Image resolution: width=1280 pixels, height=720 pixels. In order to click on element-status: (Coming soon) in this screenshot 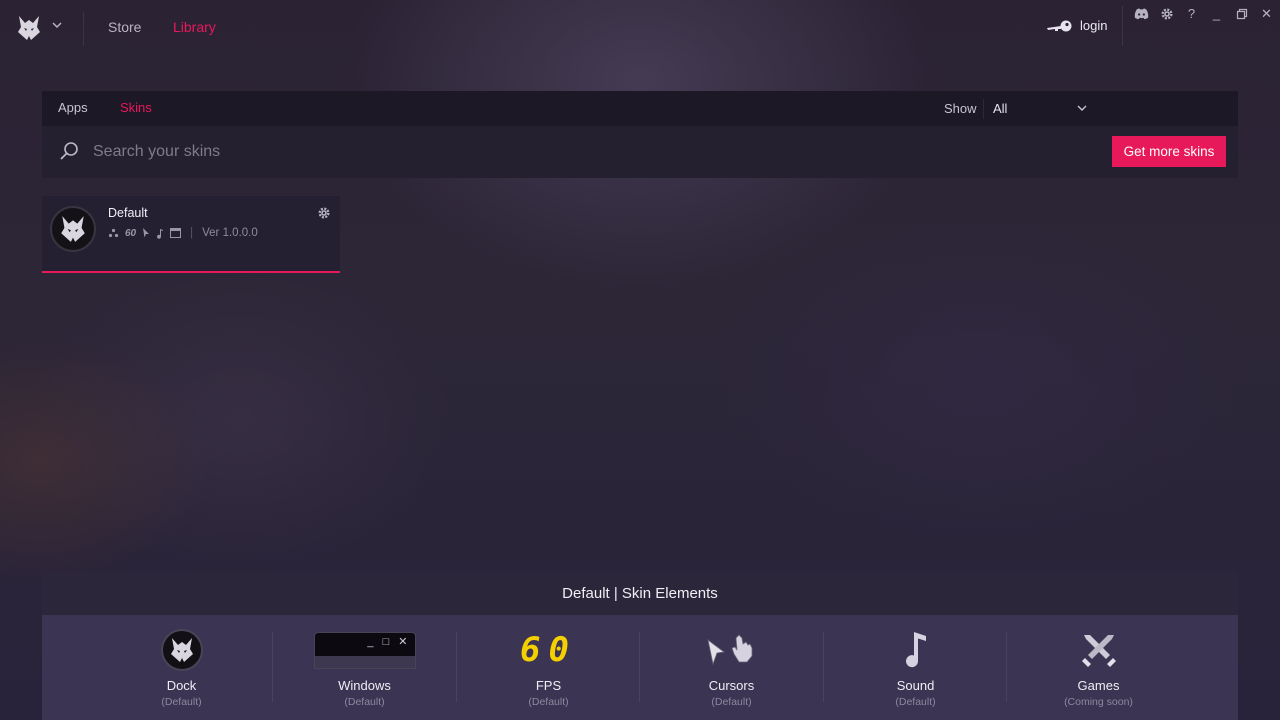, I will do `click(1098, 702)`.